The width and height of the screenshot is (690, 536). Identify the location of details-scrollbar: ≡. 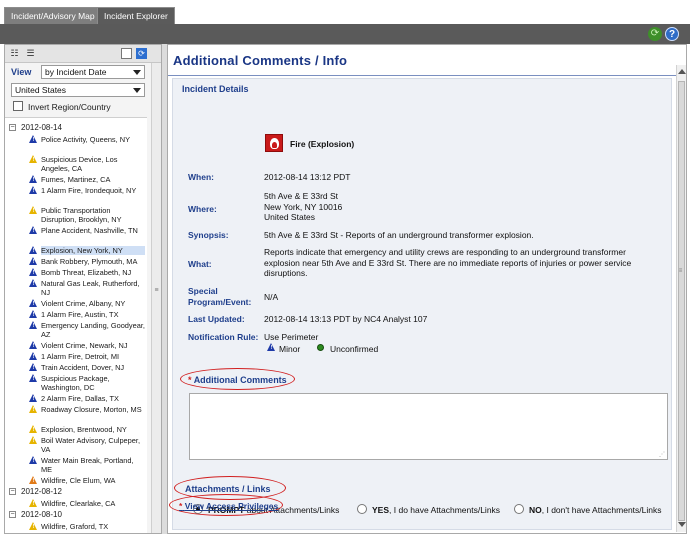
(681, 298).